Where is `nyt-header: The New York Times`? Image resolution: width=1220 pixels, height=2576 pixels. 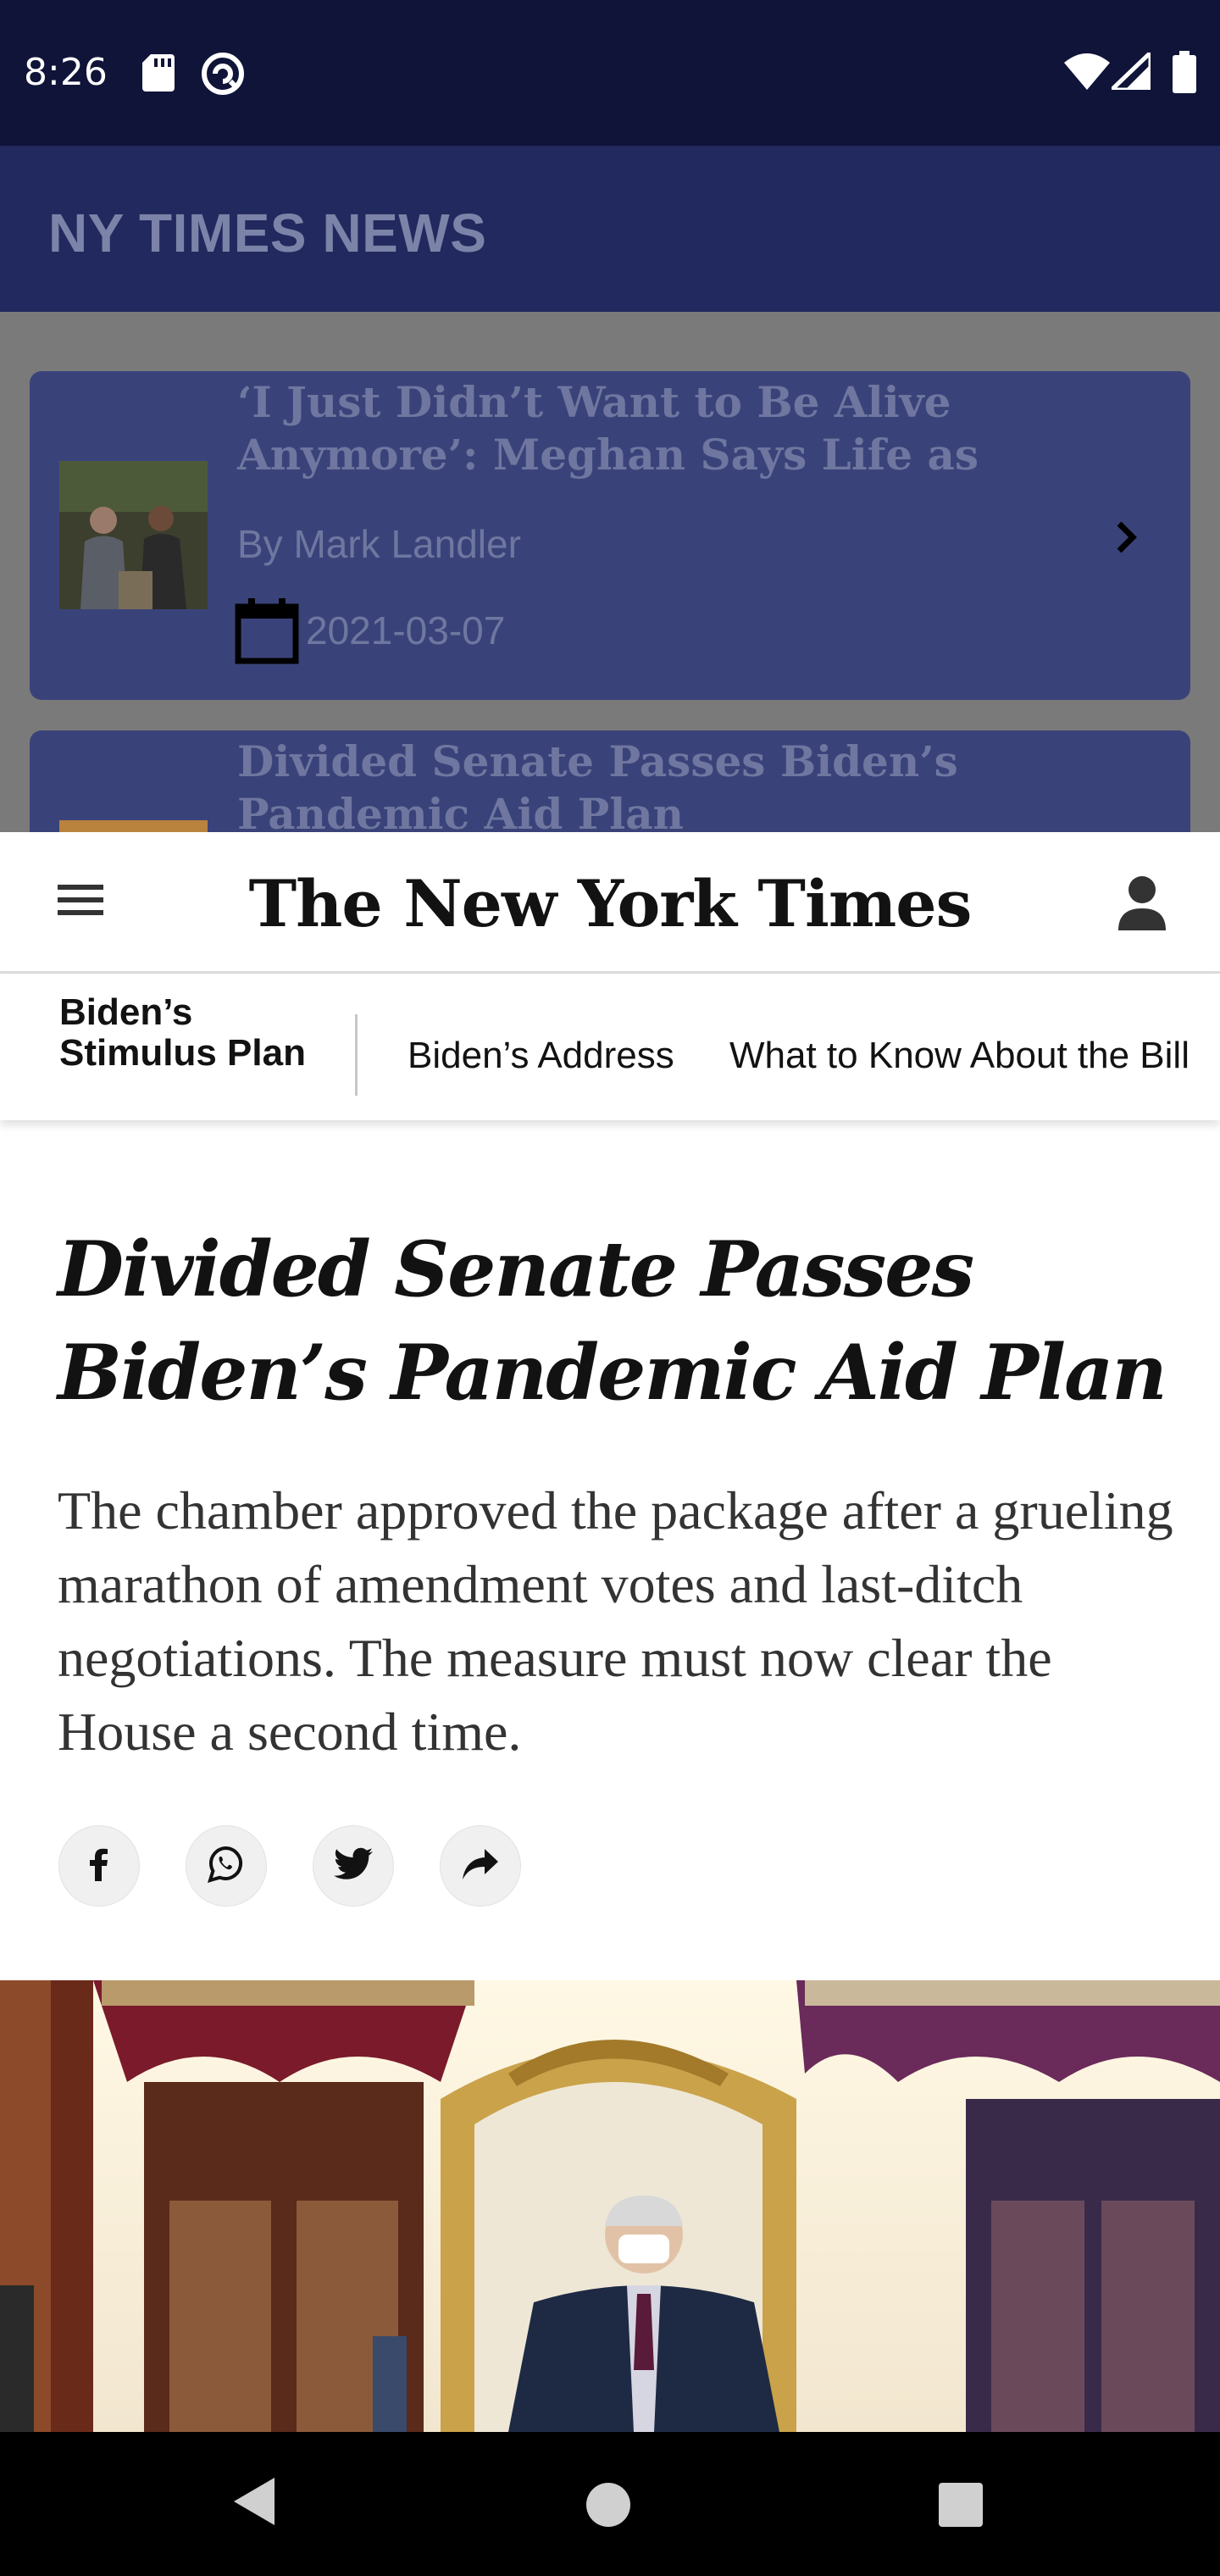
nyt-header: The New York Times is located at coordinates (610, 903).